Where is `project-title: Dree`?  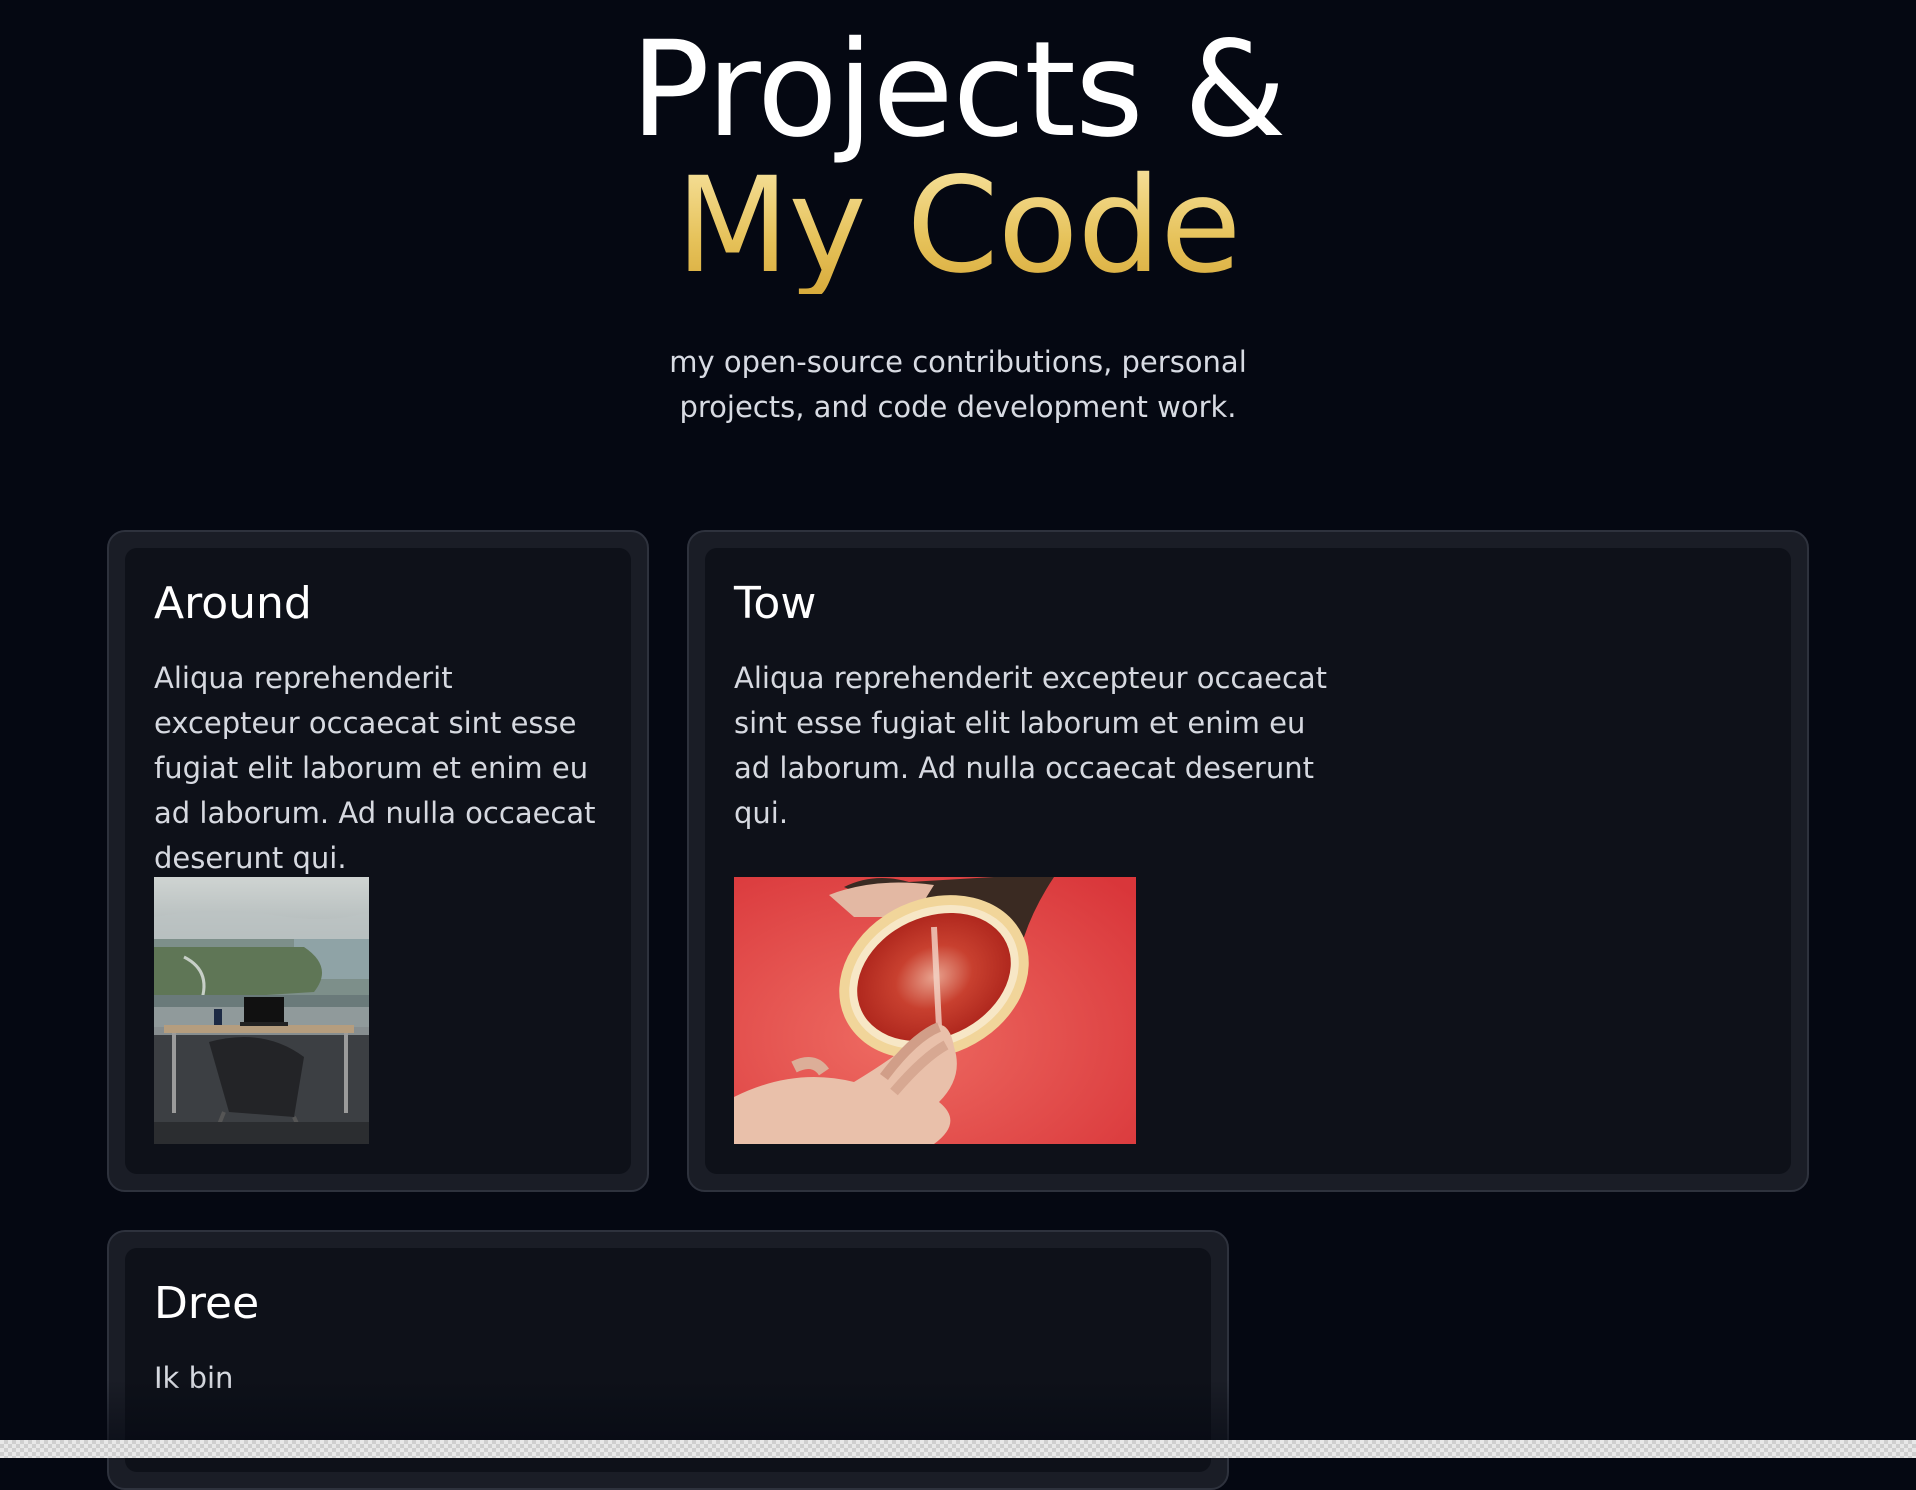 project-title: Dree is located at coordinates (207, 1303).